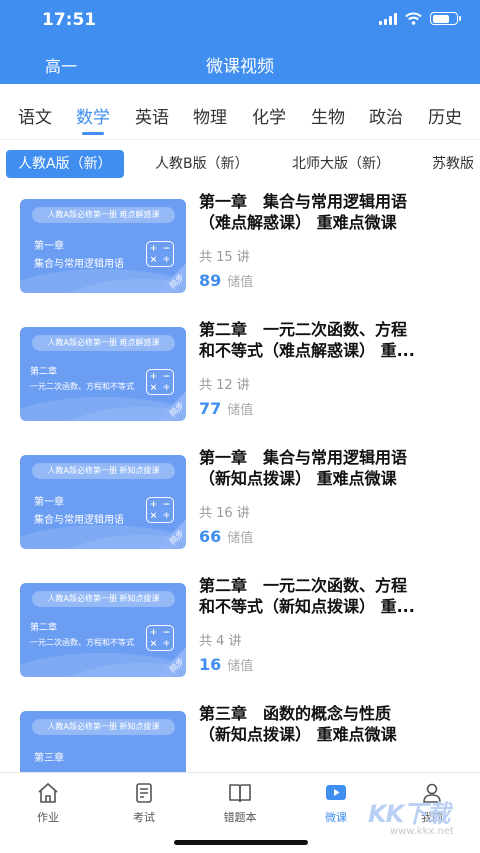 The height and width of the screenshot is (853, 480). I want to click on course-thumbnail: 人教A版必修第一册 新知点拨课 第三章, so click(103, 741).